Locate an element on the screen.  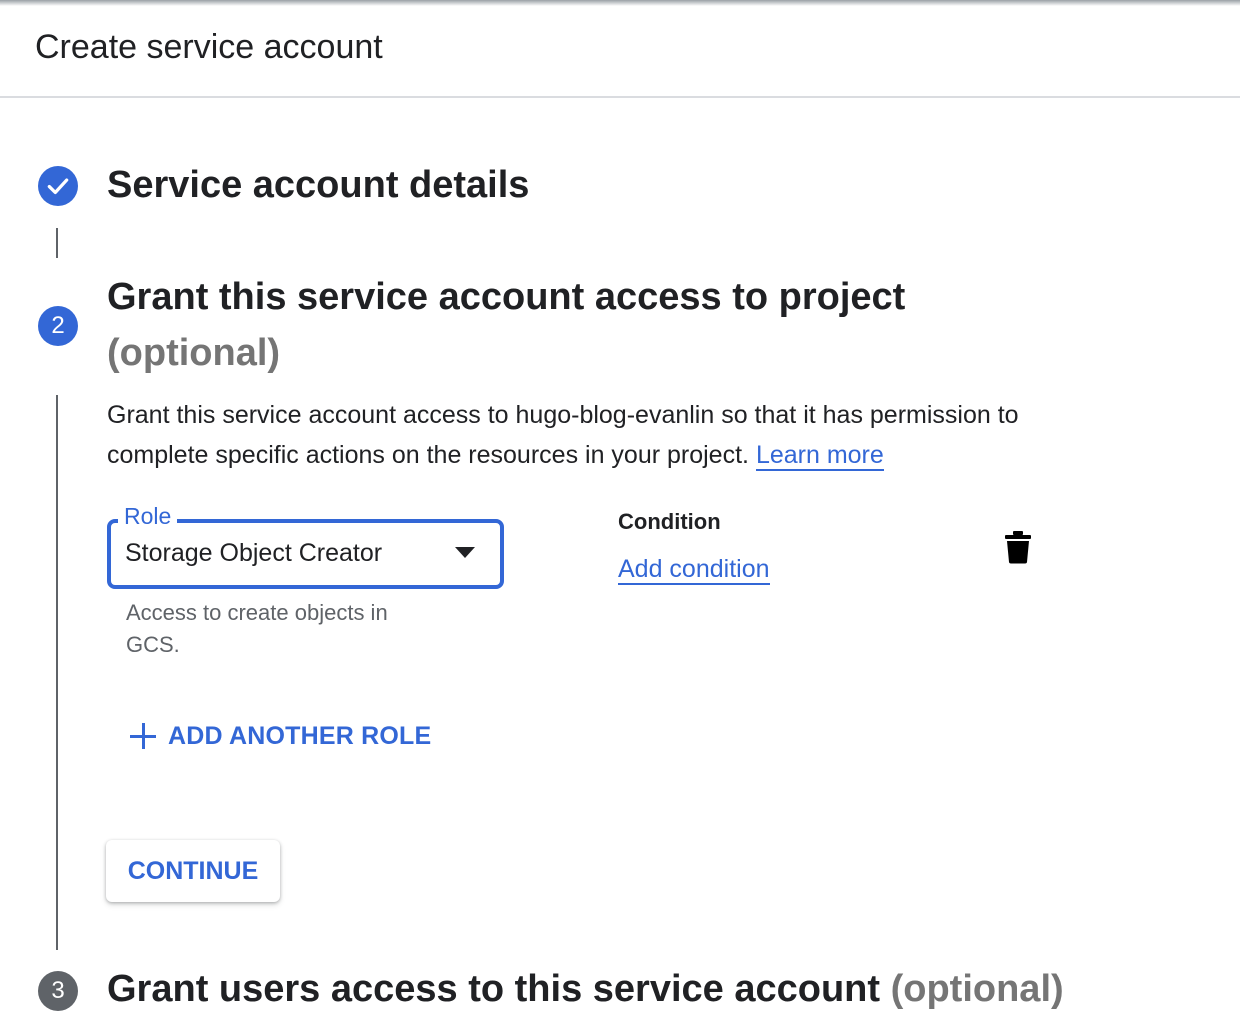
step-2-optional: (optional) is located at coordinates (194, 353).